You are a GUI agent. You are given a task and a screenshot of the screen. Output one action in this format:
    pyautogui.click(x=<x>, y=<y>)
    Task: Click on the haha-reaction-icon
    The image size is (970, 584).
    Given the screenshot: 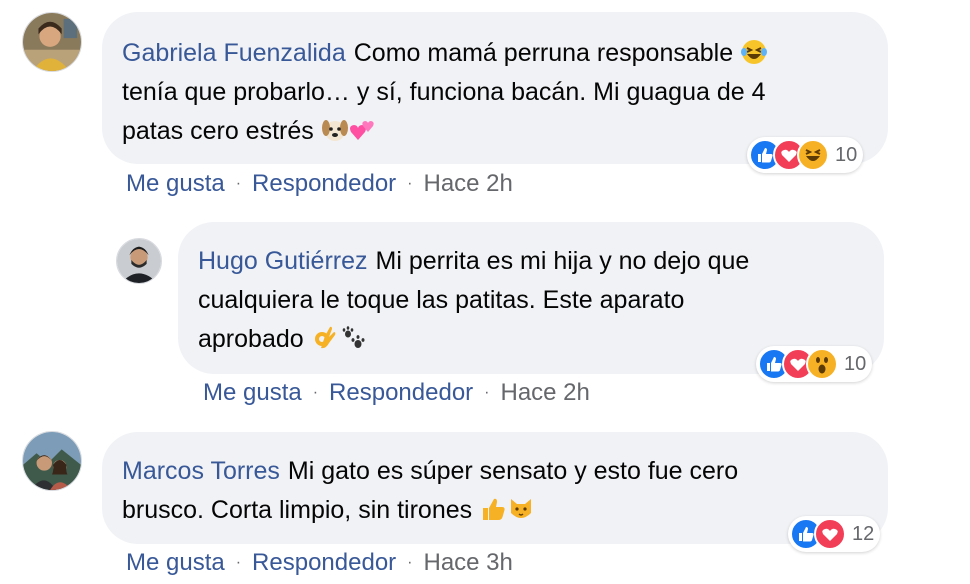 What is the action you would take?
    pyautogui.click(x=813, y=155)
    